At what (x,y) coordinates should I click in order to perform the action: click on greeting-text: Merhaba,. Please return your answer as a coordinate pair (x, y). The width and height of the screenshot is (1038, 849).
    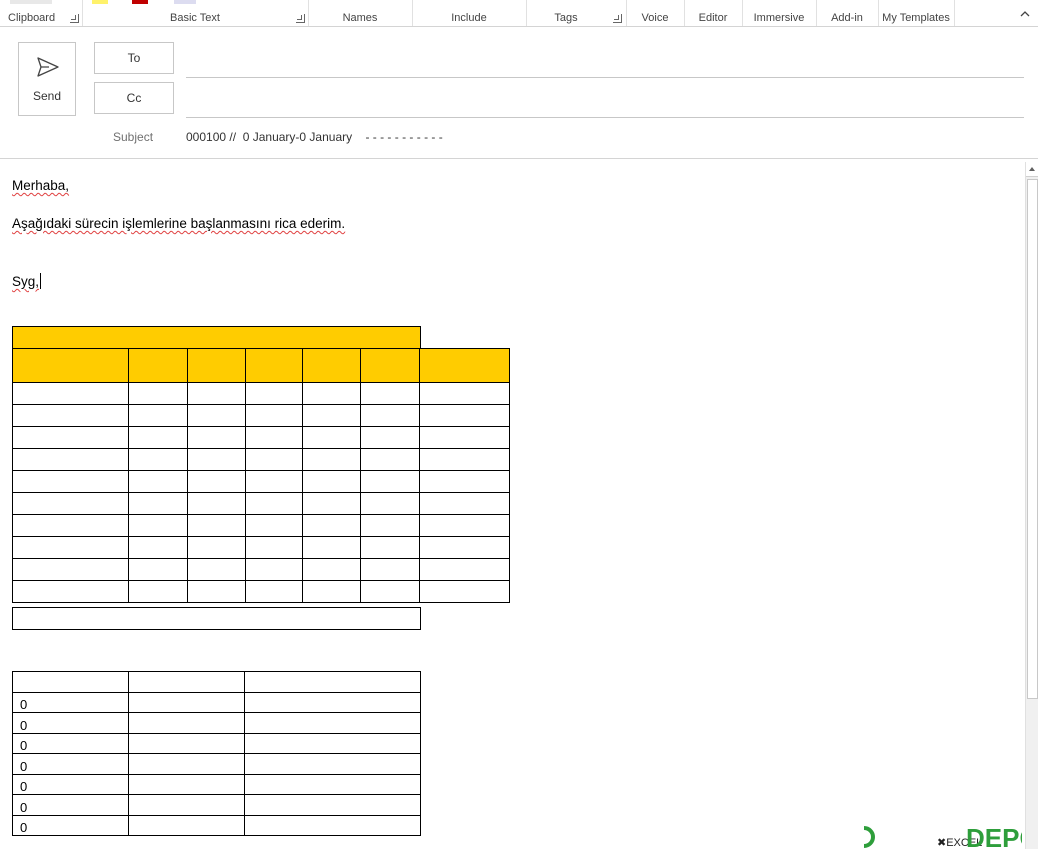
    Looking at the image, I should click on (40, 185).